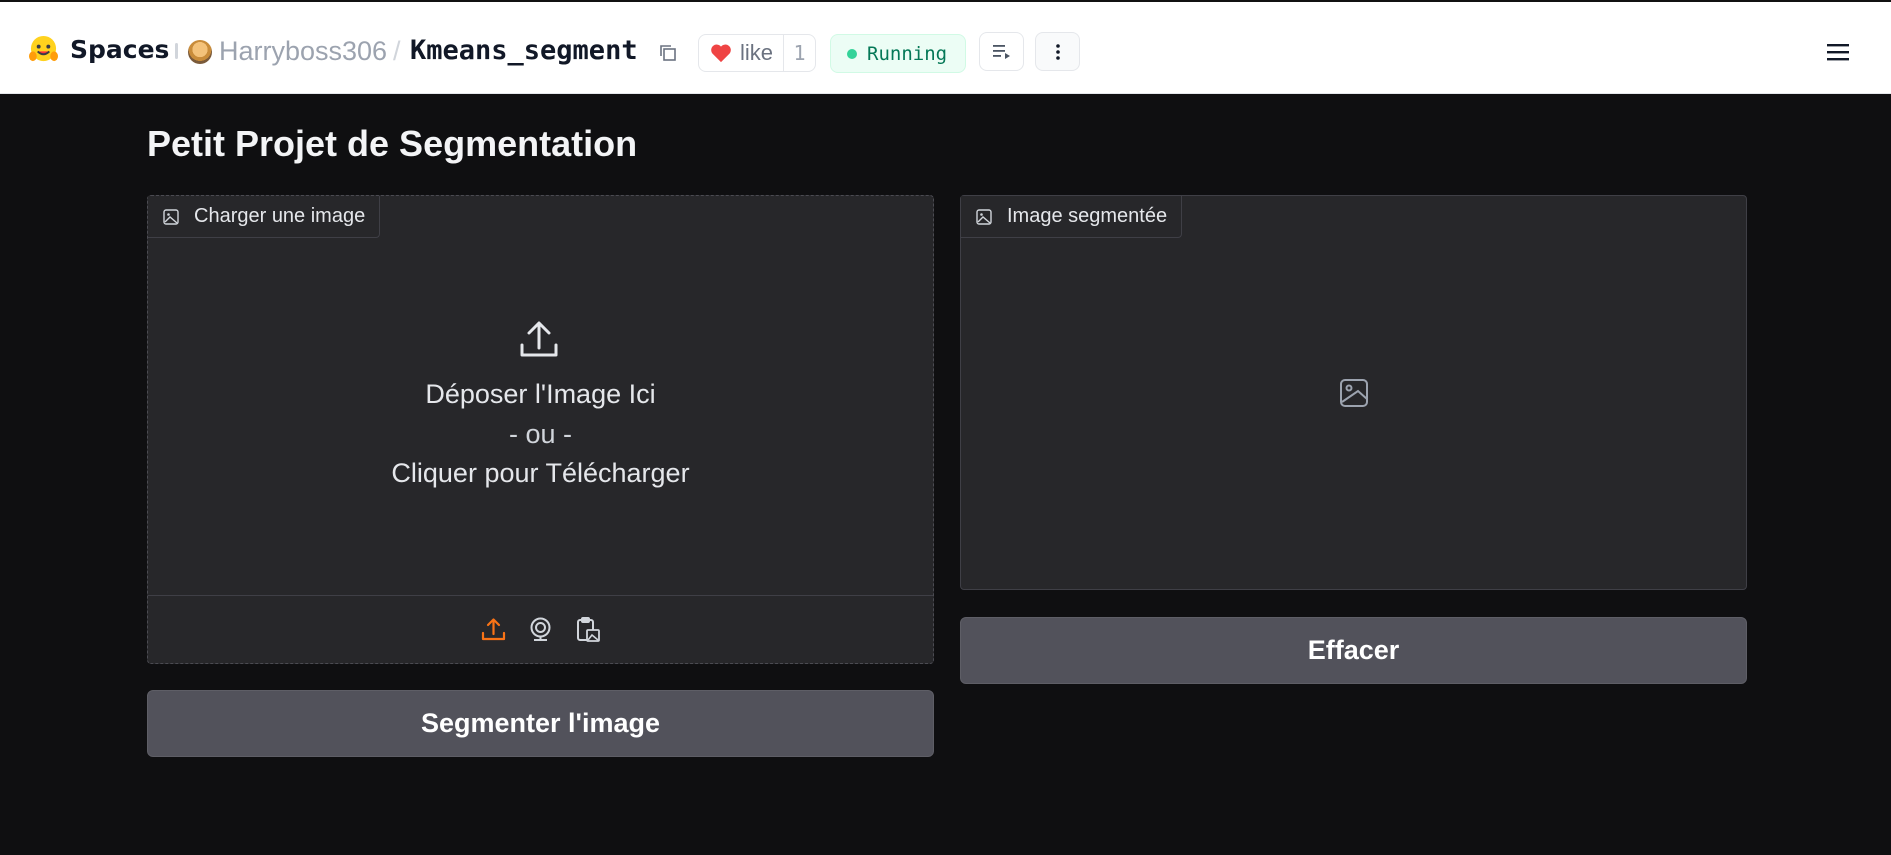 The height and width of the screenshot is (855, 1891). Describe the element at coordinates (907, 53) in the screenshot. I see `status-text: Running` at that location.